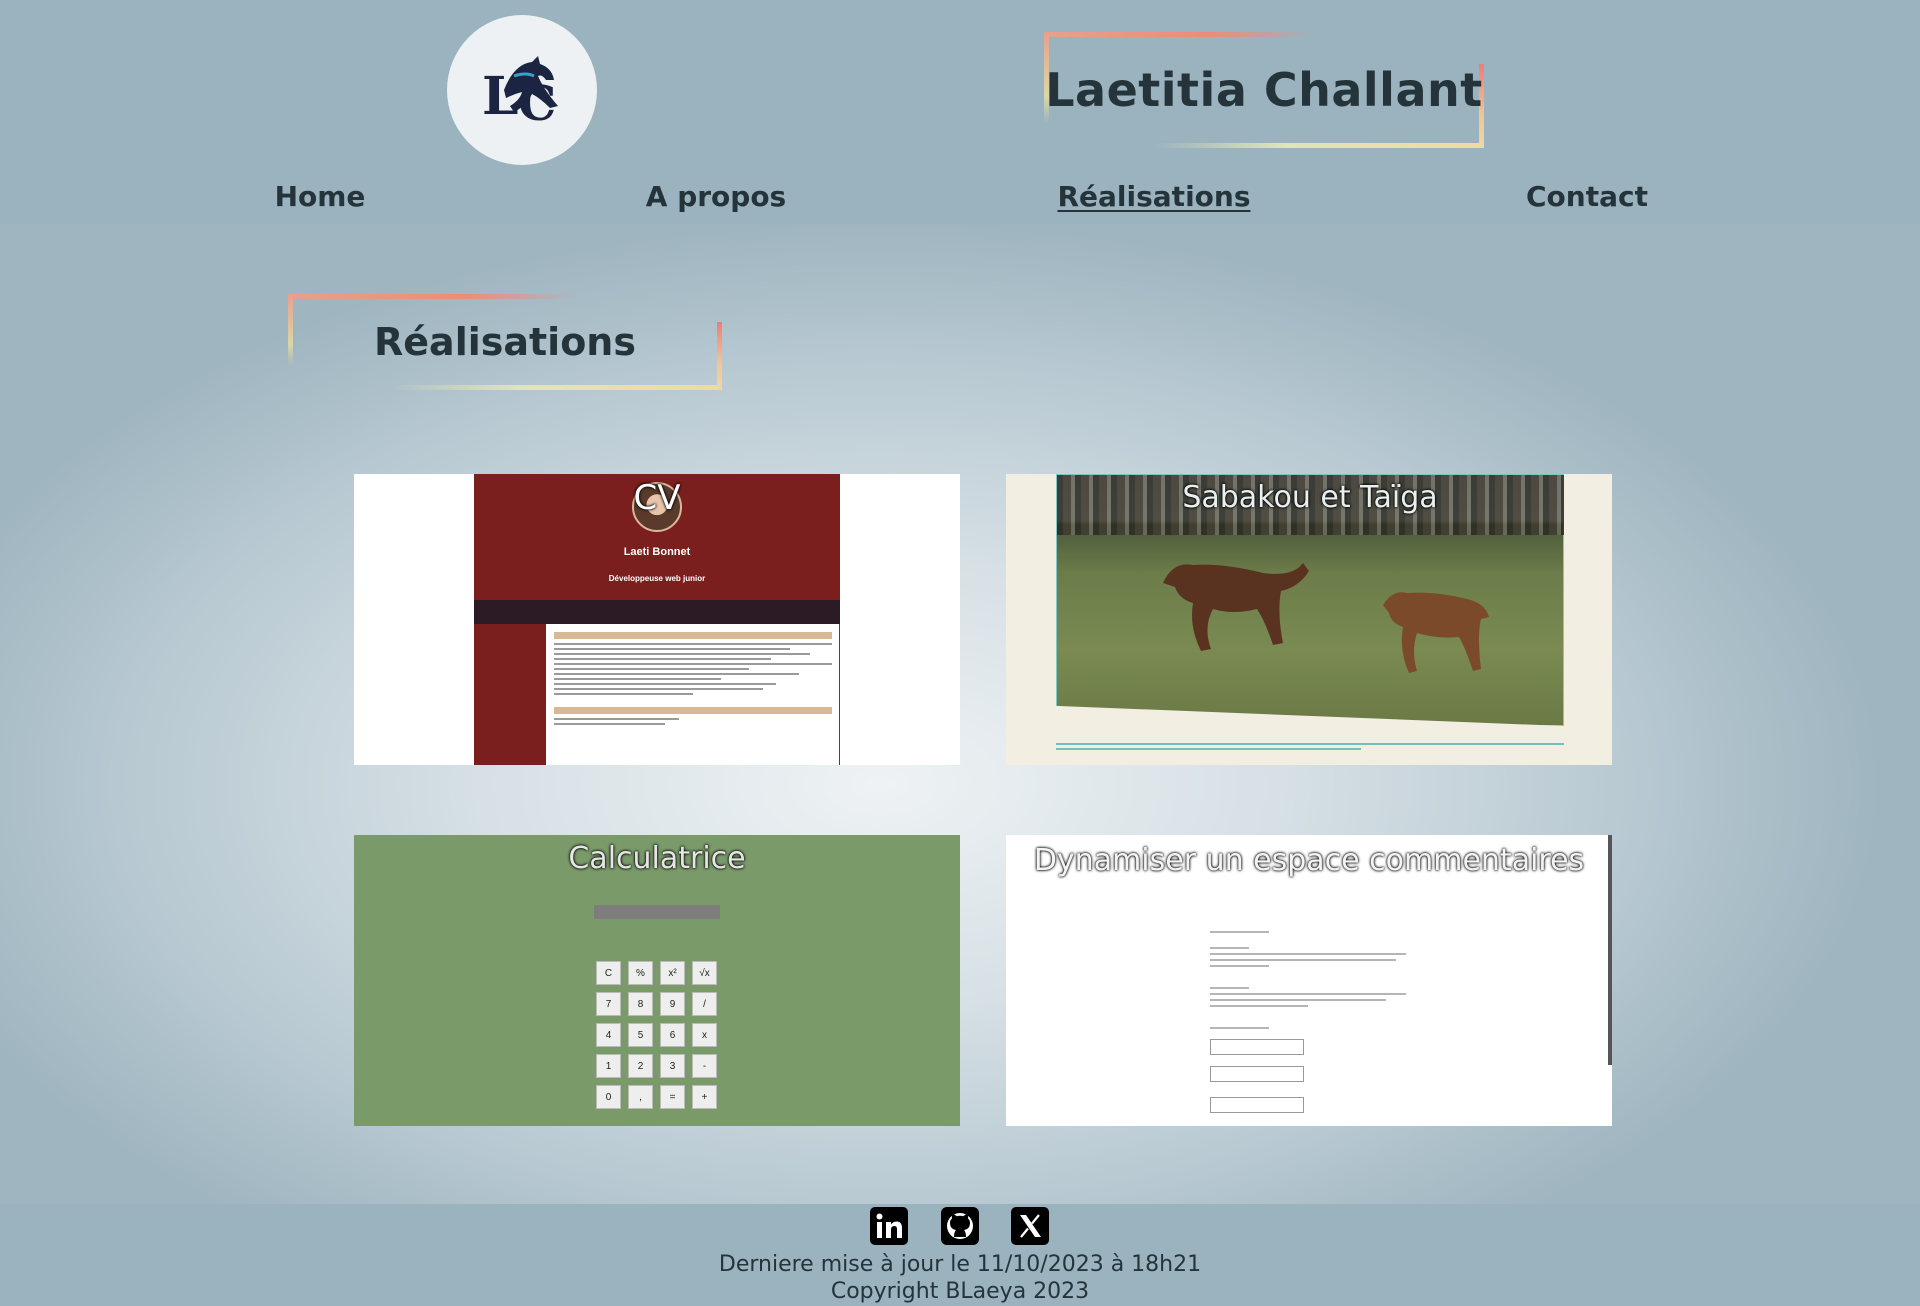 The width and height of the screenshot is (1920, 1306). I want to click on calculator-key: =, so click(672, 1097).